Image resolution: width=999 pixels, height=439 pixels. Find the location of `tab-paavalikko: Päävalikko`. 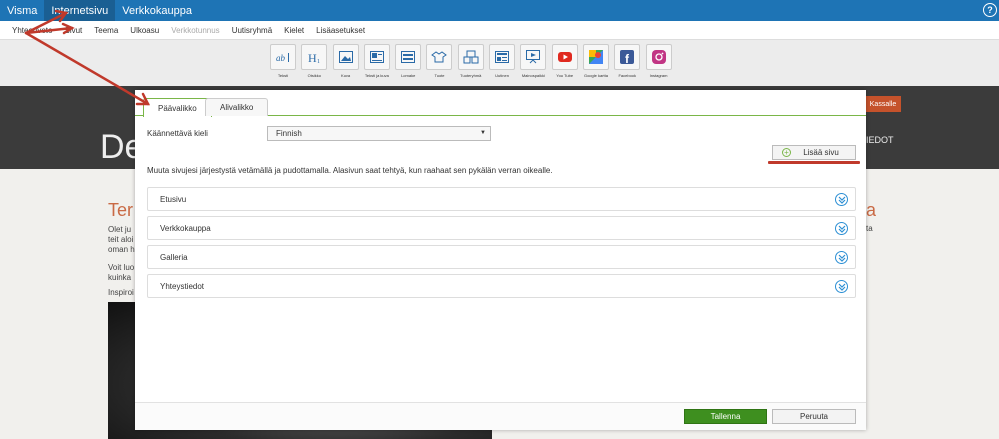

tab-paavalikko: Päävalikko is located at coordinates (177, 107).